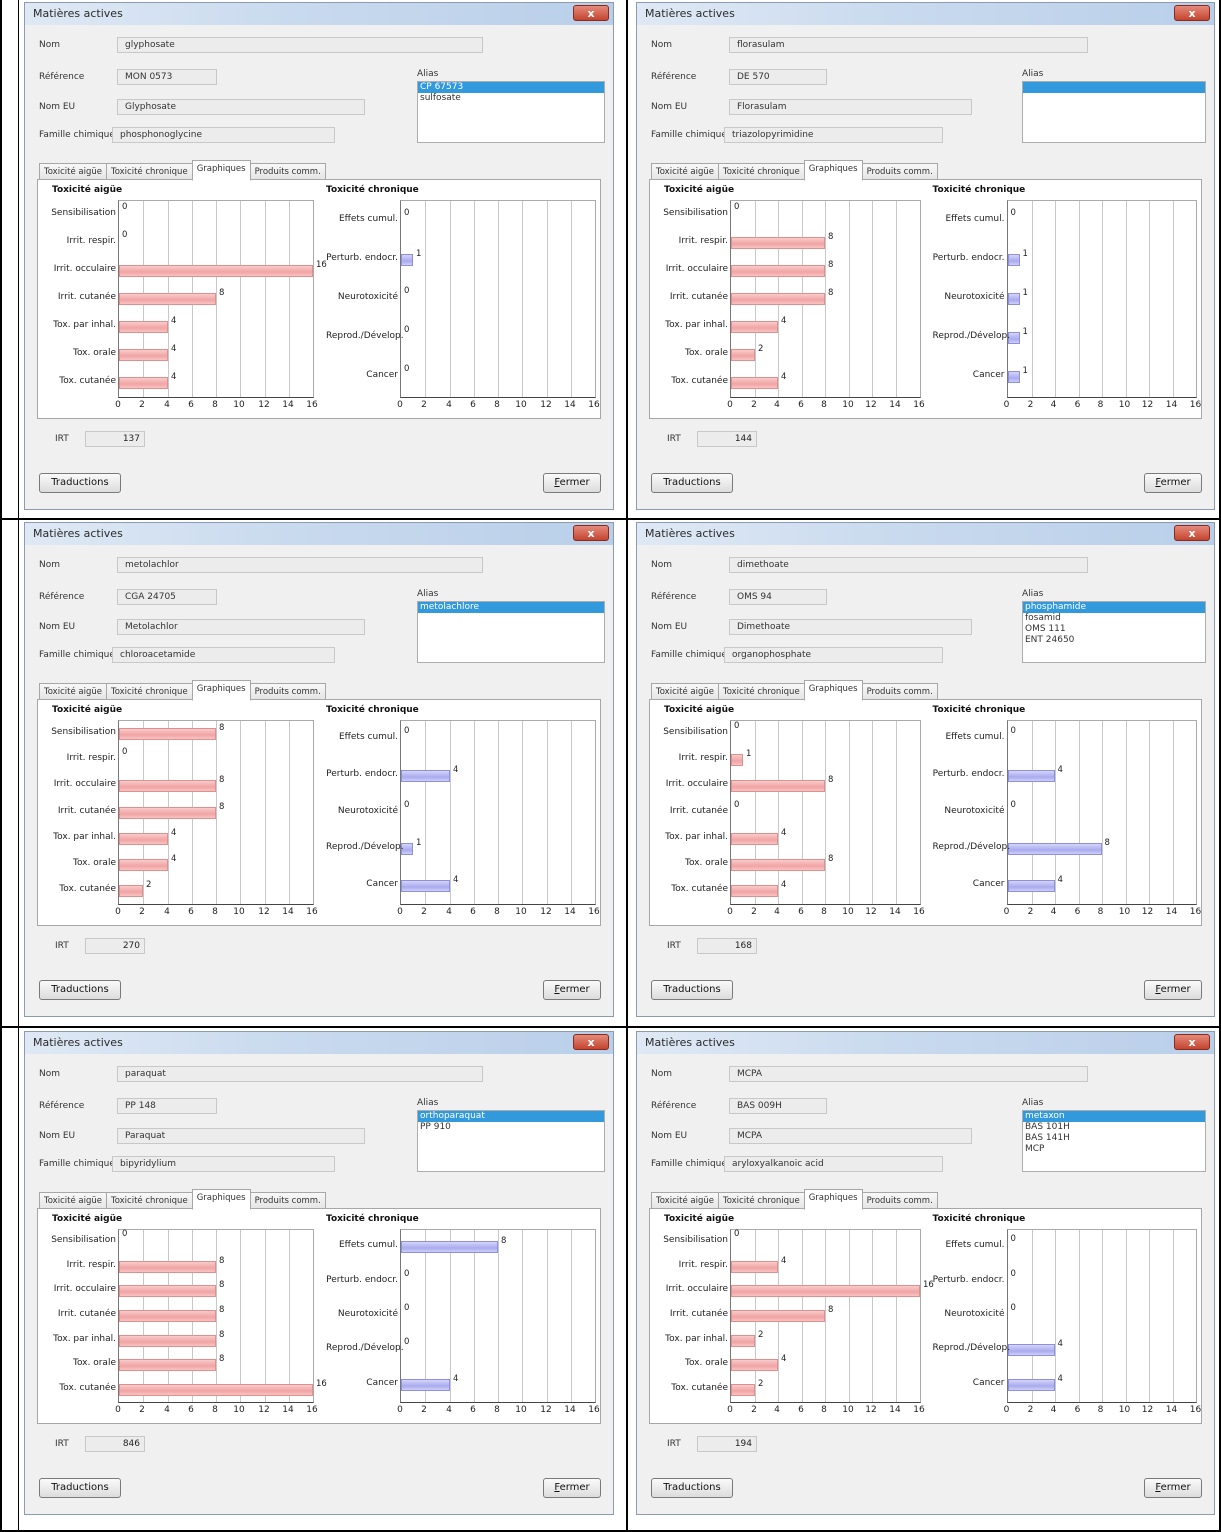  I want to click on nom-eu-field: Dimethoate, so click(850, 627).